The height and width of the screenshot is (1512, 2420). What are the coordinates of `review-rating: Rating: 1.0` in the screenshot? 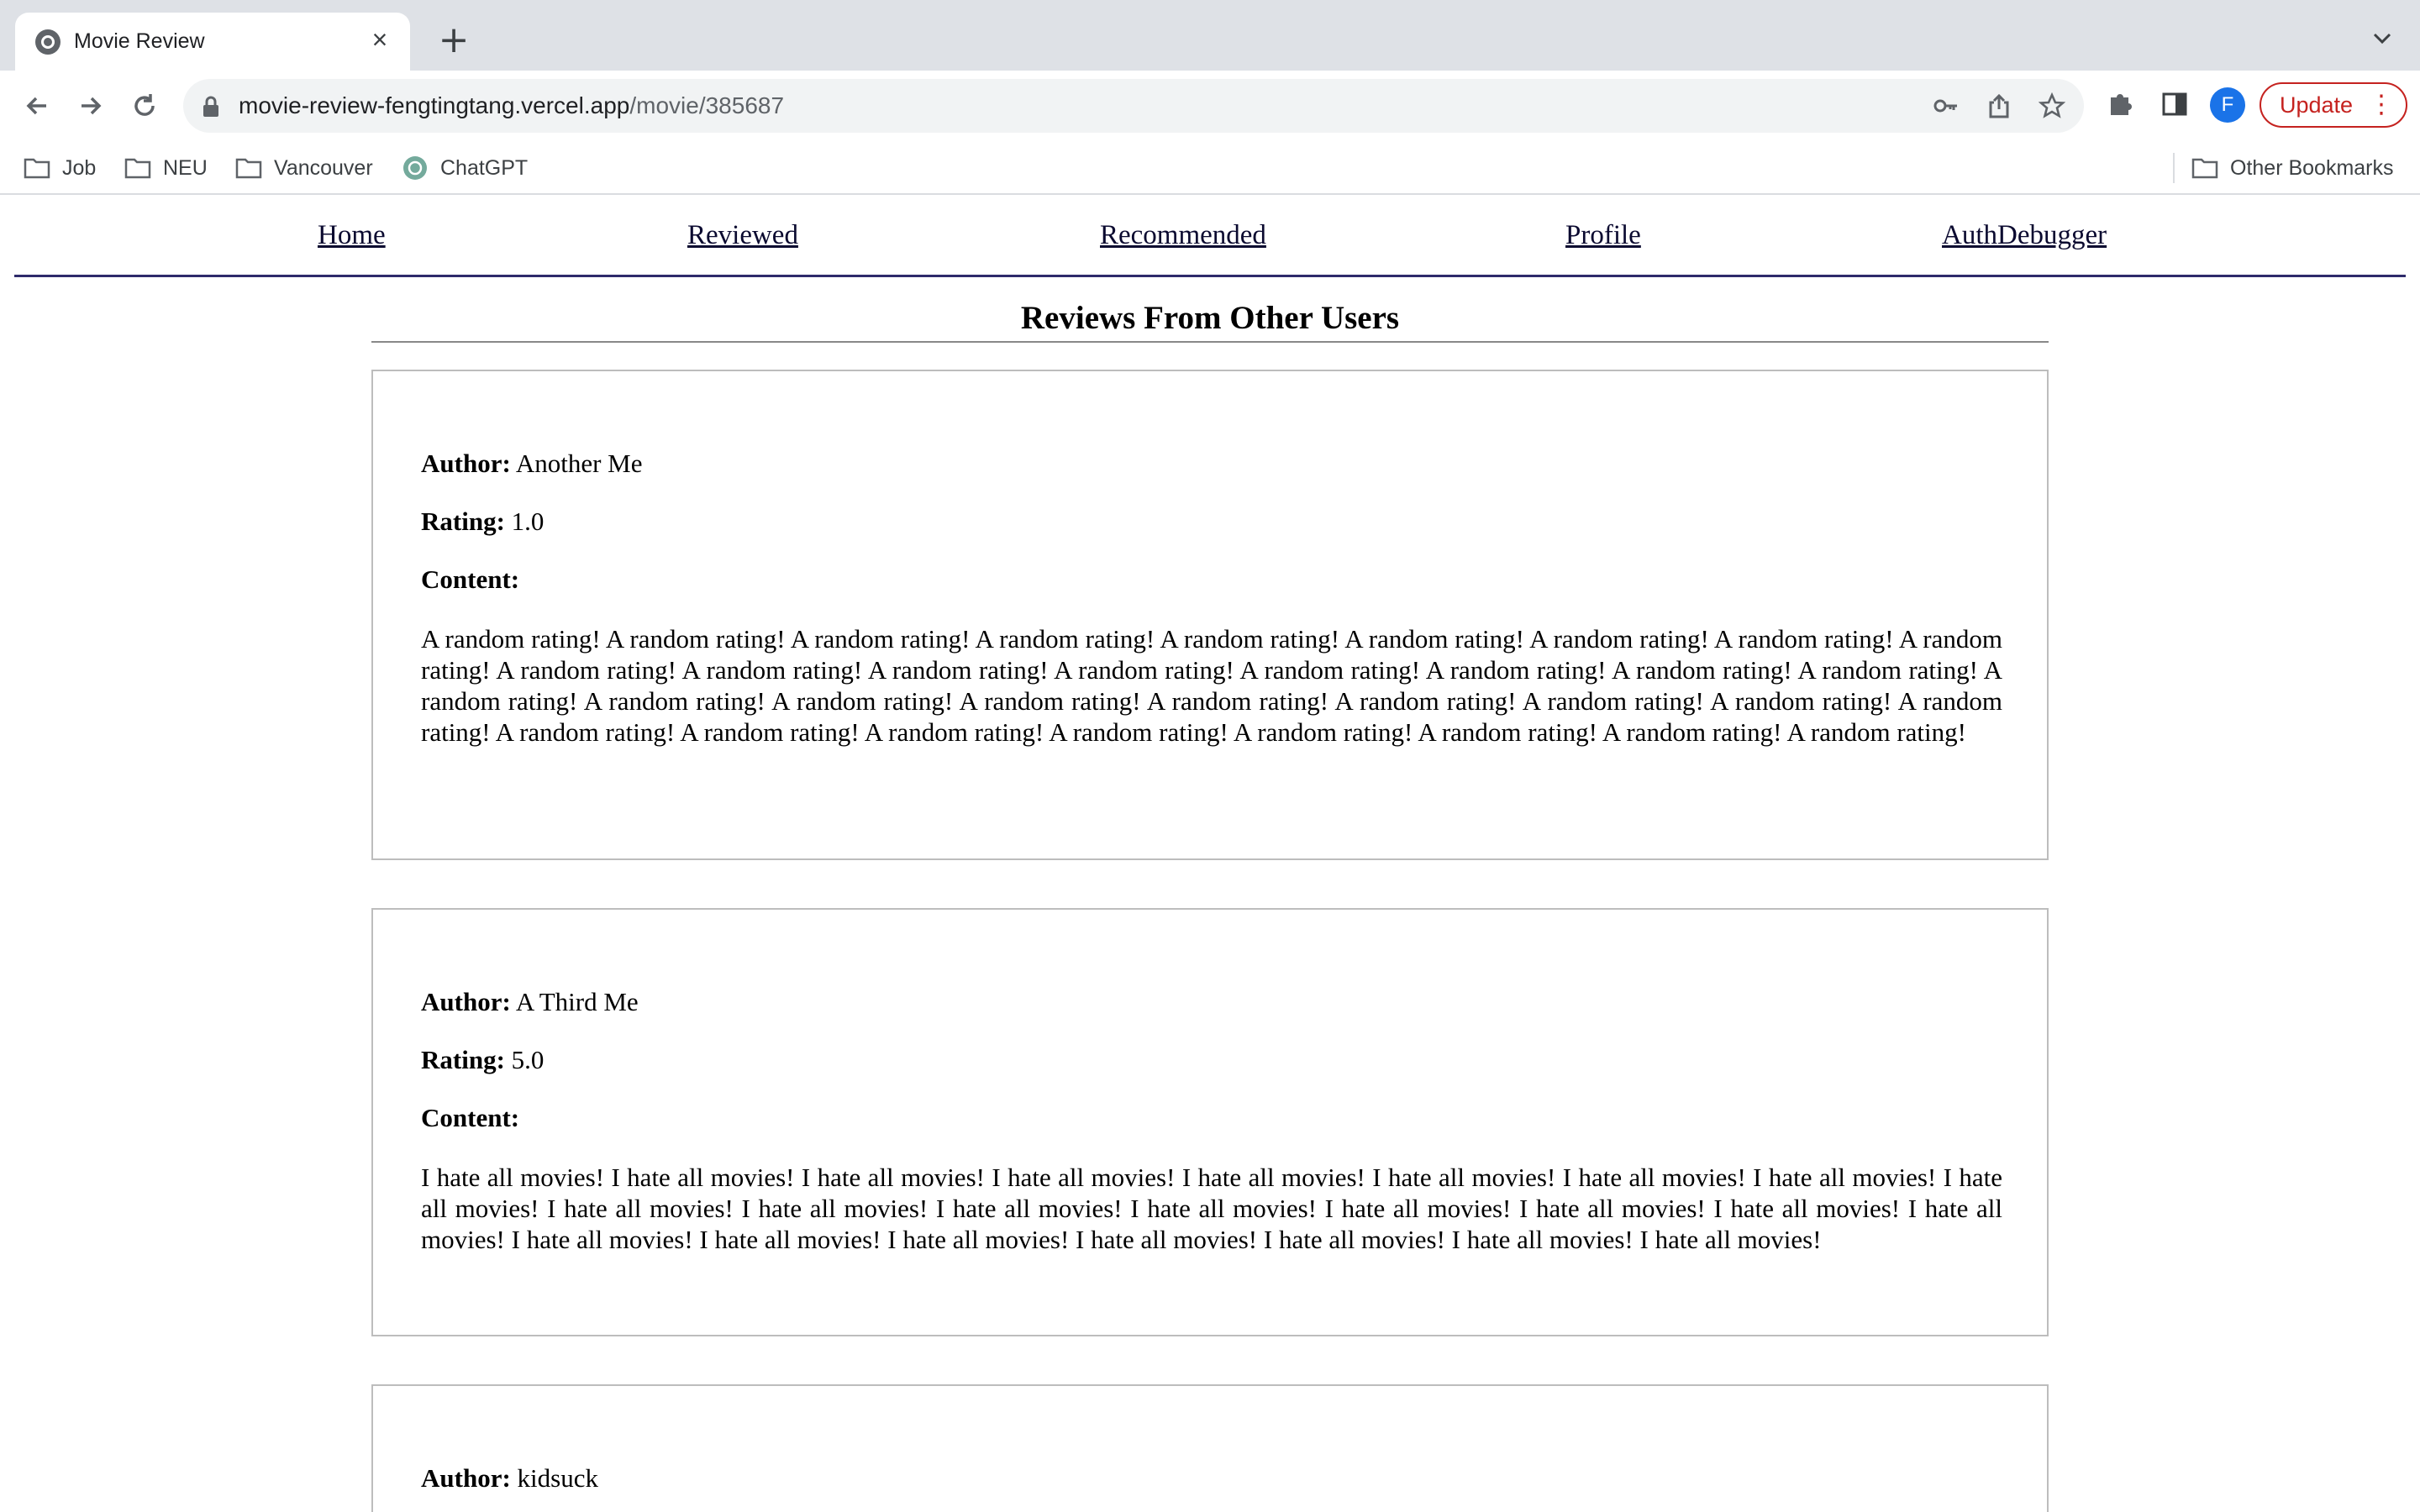 It's located at (482, 522).